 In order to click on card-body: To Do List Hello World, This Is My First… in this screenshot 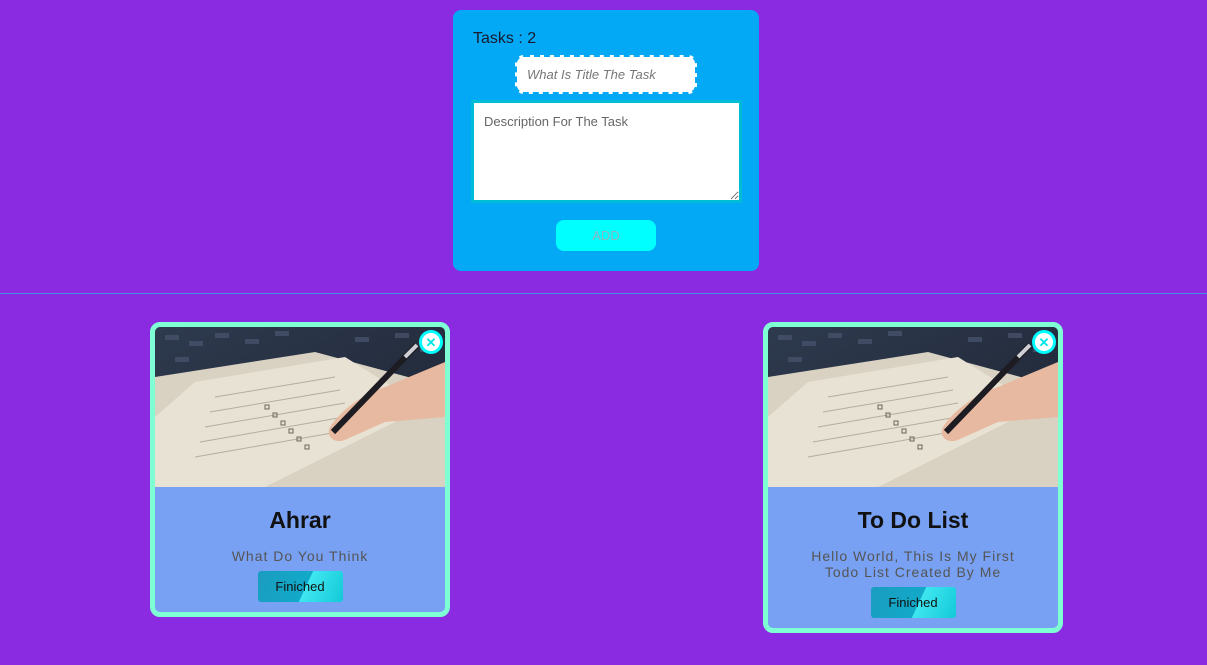, I will do `click(913, 557)`.